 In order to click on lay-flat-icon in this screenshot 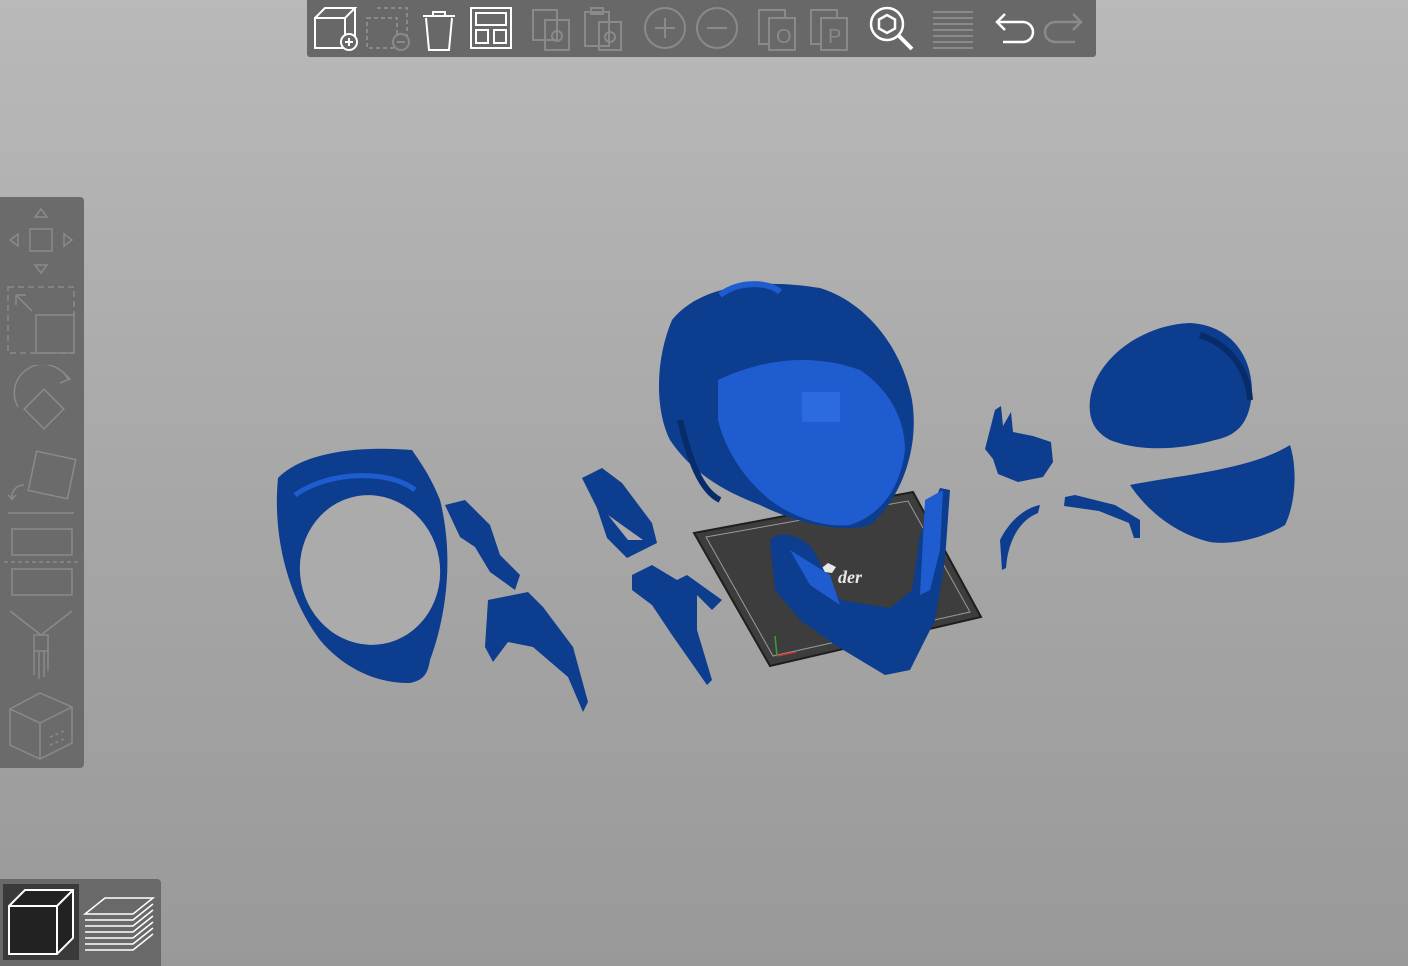, I will do `click(41, 481)`.